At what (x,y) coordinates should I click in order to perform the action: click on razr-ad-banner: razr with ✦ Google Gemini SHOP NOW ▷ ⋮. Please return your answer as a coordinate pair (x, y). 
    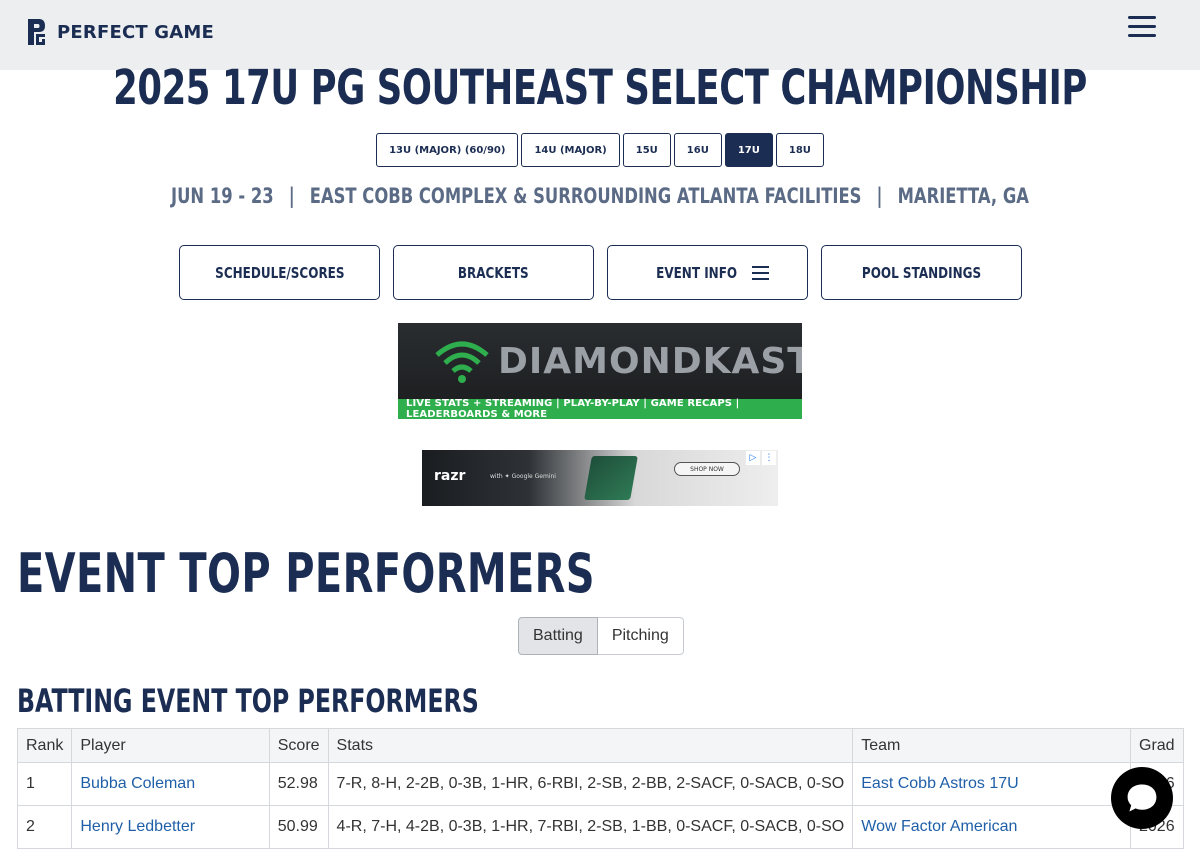
    Looking at the image, I should click on (600, 478).